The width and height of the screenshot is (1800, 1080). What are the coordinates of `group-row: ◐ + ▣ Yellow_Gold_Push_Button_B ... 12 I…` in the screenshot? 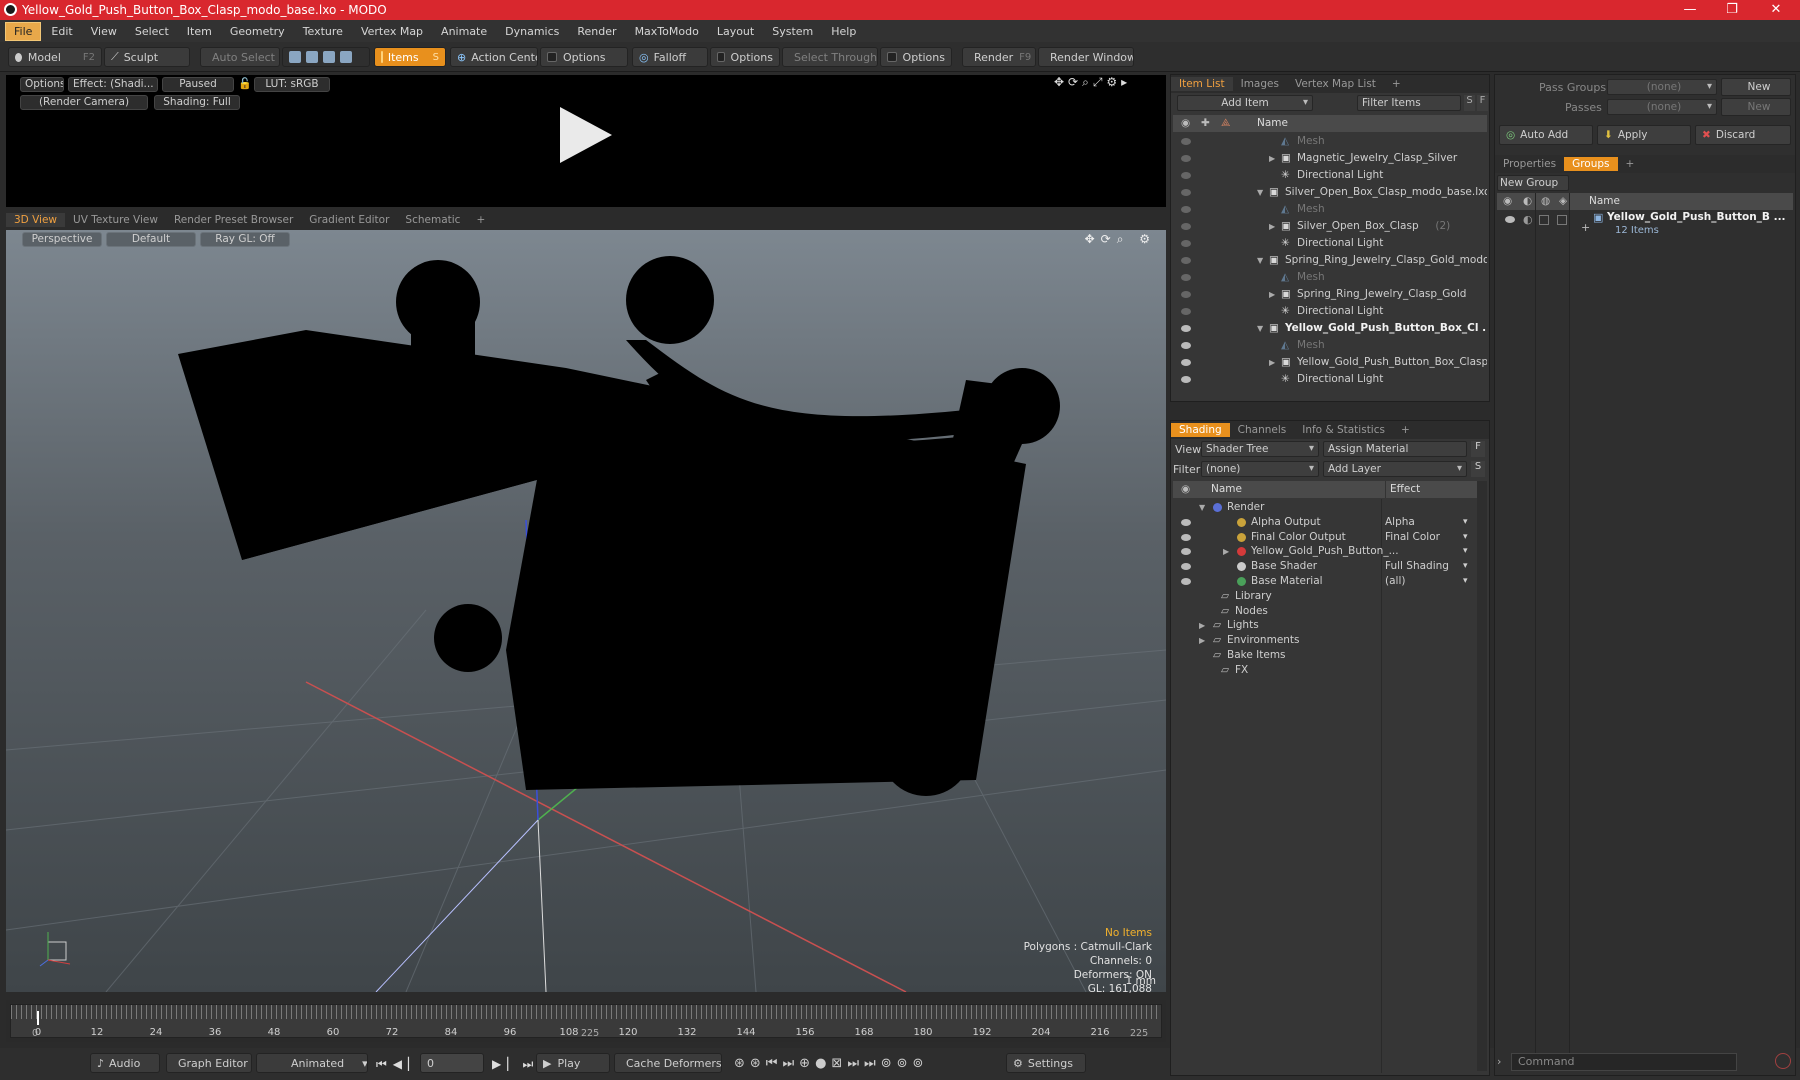 It's located at (1645, 227).